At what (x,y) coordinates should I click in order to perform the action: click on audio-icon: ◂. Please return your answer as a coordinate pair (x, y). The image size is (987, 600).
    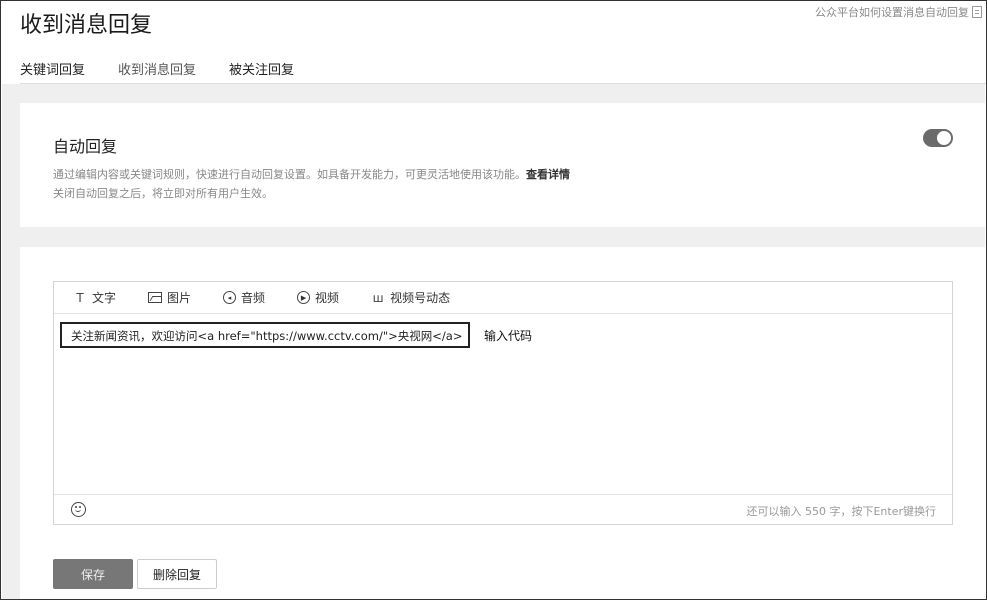
    Looking at the image, I should click on (230, 297).